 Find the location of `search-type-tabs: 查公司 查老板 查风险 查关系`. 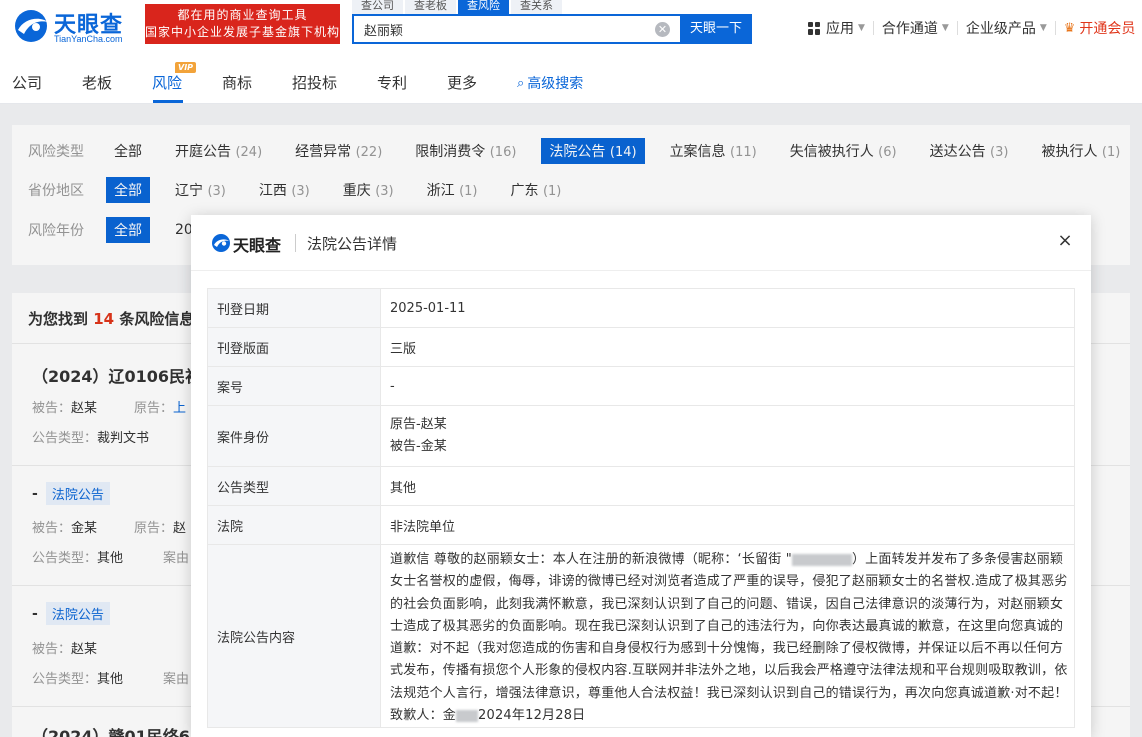

search-type-tabs: 查公司 查老板 查风险 查关系 is located at coordinates (458, 7).